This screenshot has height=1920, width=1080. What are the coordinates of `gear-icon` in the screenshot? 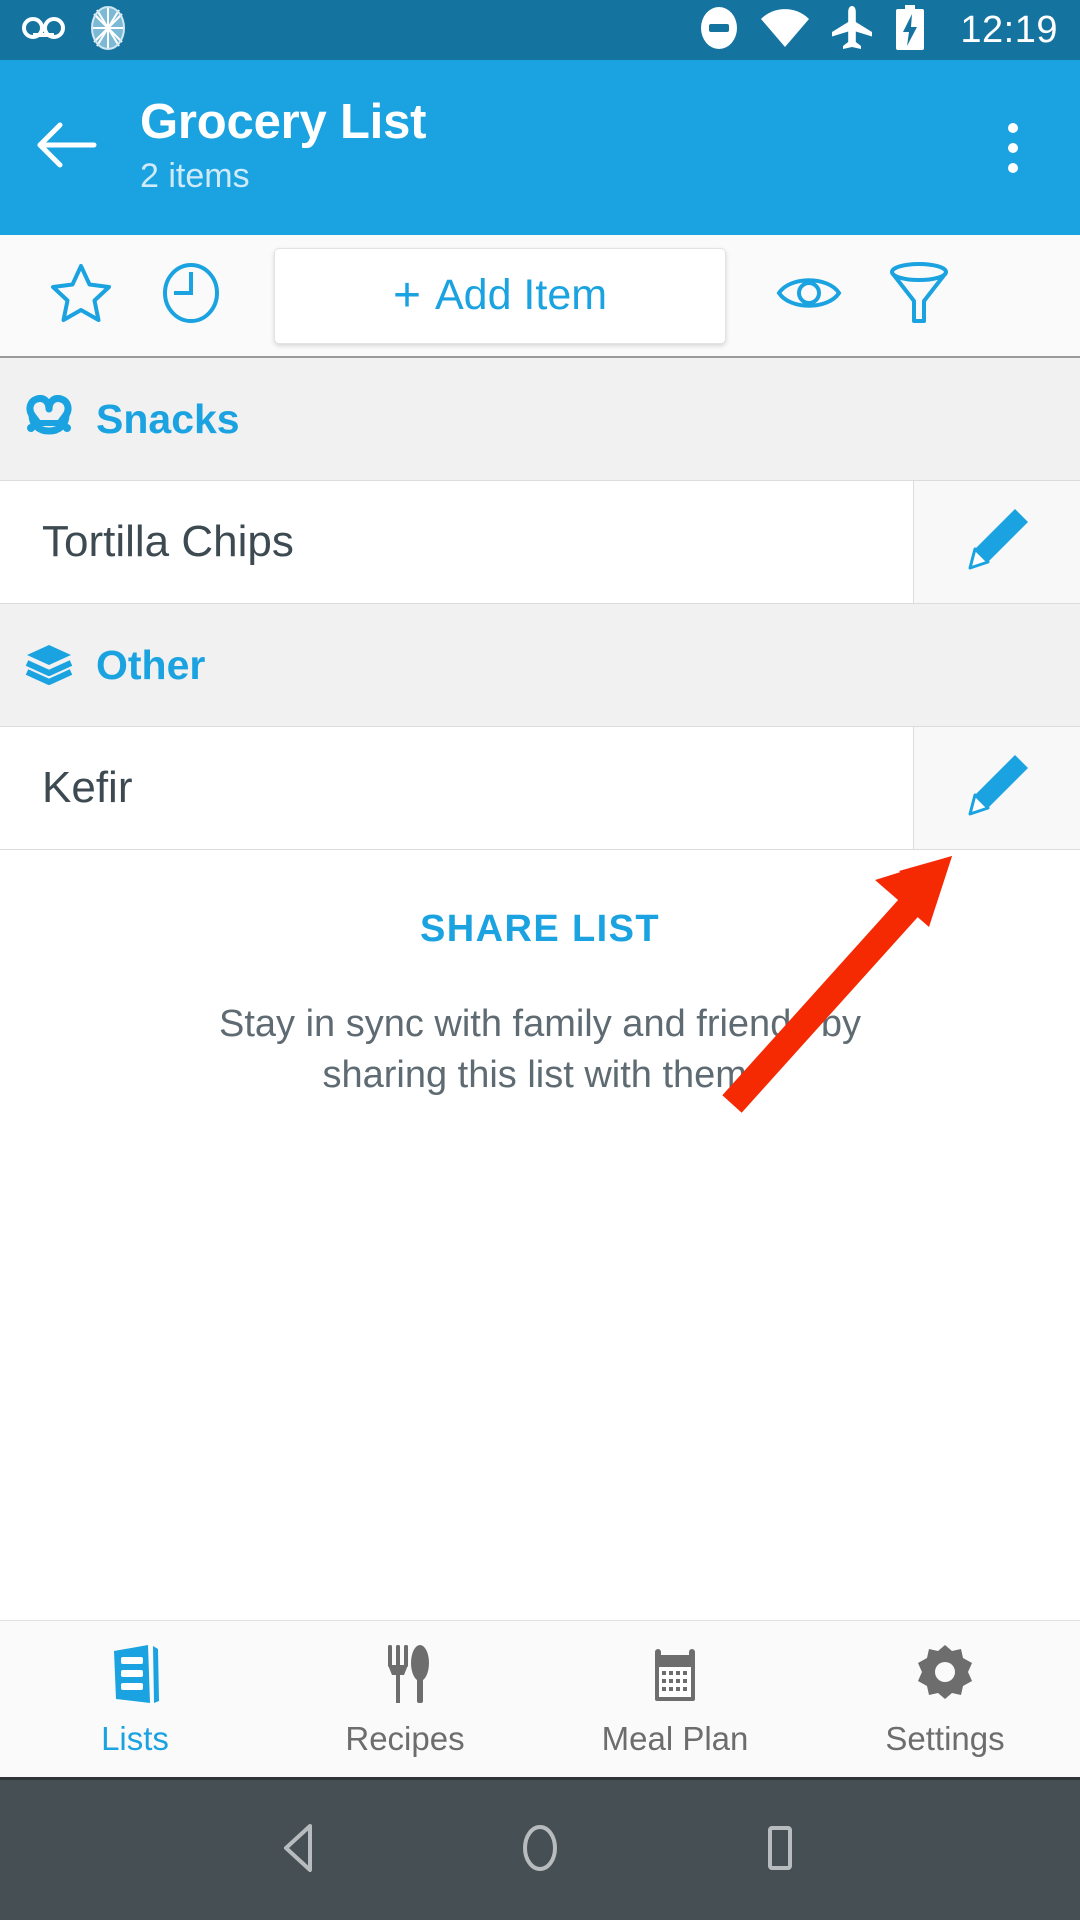 It's located at (945, 1676).